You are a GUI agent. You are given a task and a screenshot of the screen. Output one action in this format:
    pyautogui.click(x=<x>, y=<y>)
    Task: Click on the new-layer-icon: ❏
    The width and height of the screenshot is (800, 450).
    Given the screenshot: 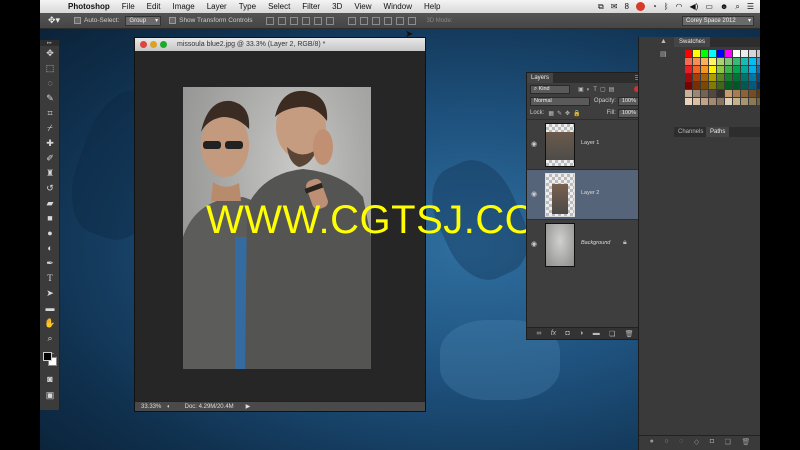 What is the action you would take?
    pyautogui.click(x=612, y=334)
    